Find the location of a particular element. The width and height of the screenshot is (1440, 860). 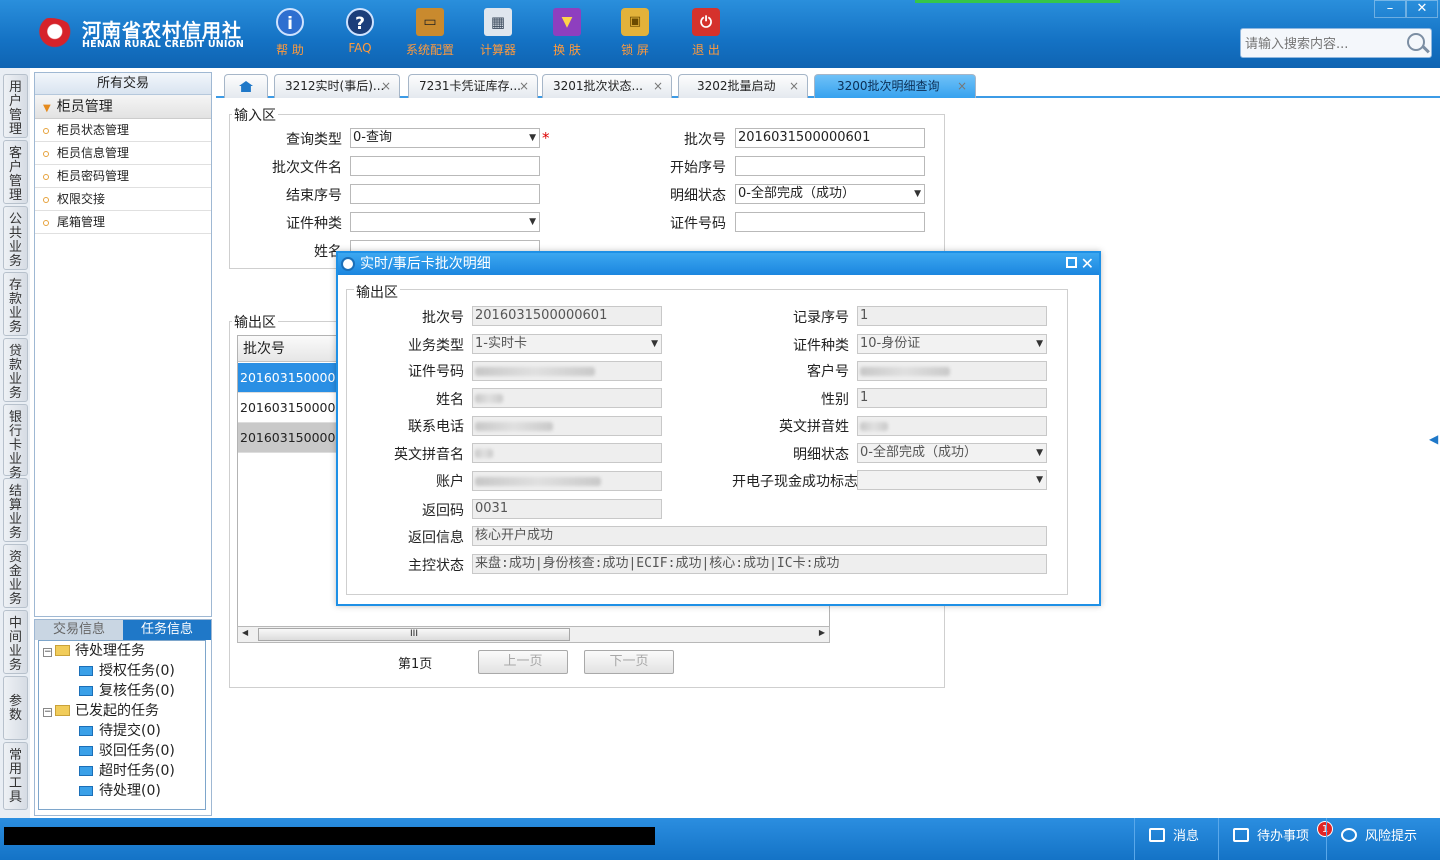

system-config-button: ▭ 系统配置 is located at coordinates (430, 34).